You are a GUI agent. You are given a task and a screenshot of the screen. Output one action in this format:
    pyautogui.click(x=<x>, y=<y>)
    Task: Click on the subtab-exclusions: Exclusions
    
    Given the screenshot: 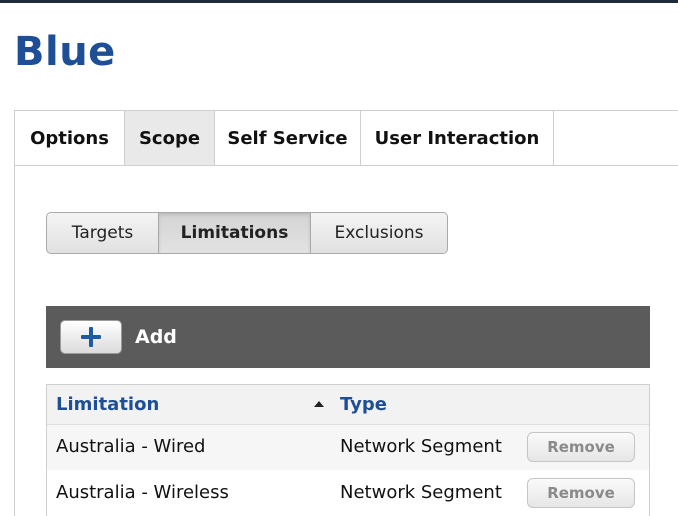 What is the action you would take?
    pyautogui.click(x=379, y=233)
    